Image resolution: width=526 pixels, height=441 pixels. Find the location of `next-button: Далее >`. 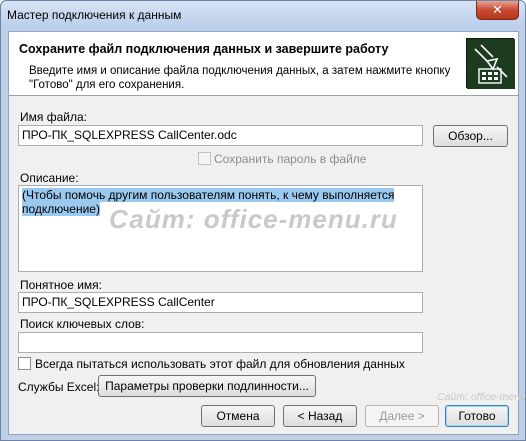

next-button: Далее > is located at coordinates (402, 416).